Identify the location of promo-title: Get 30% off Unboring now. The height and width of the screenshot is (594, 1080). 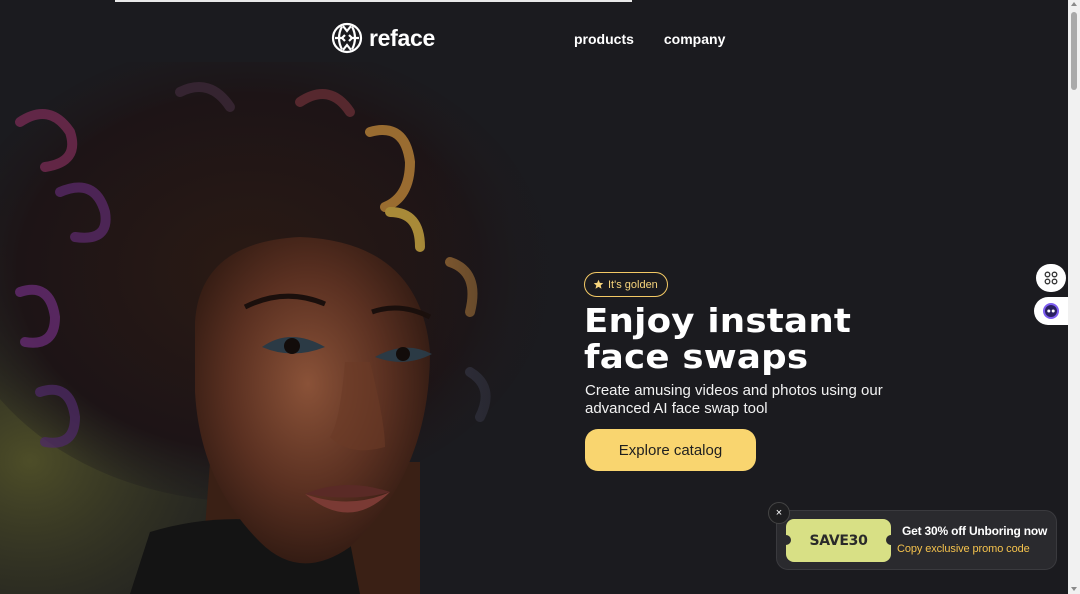
(975, 531).